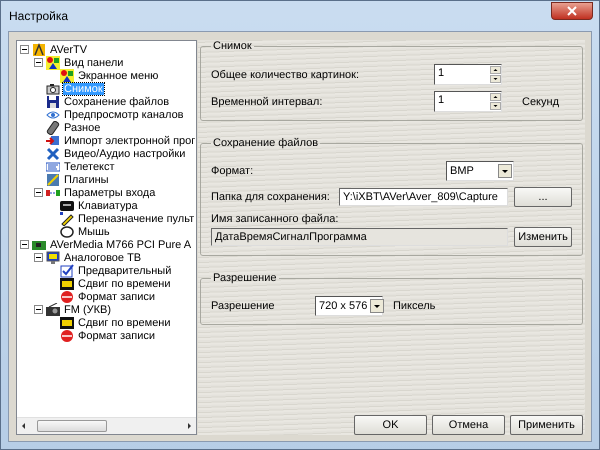  I want to click on tree-item: Сохранение файлов, so click(116, 102).